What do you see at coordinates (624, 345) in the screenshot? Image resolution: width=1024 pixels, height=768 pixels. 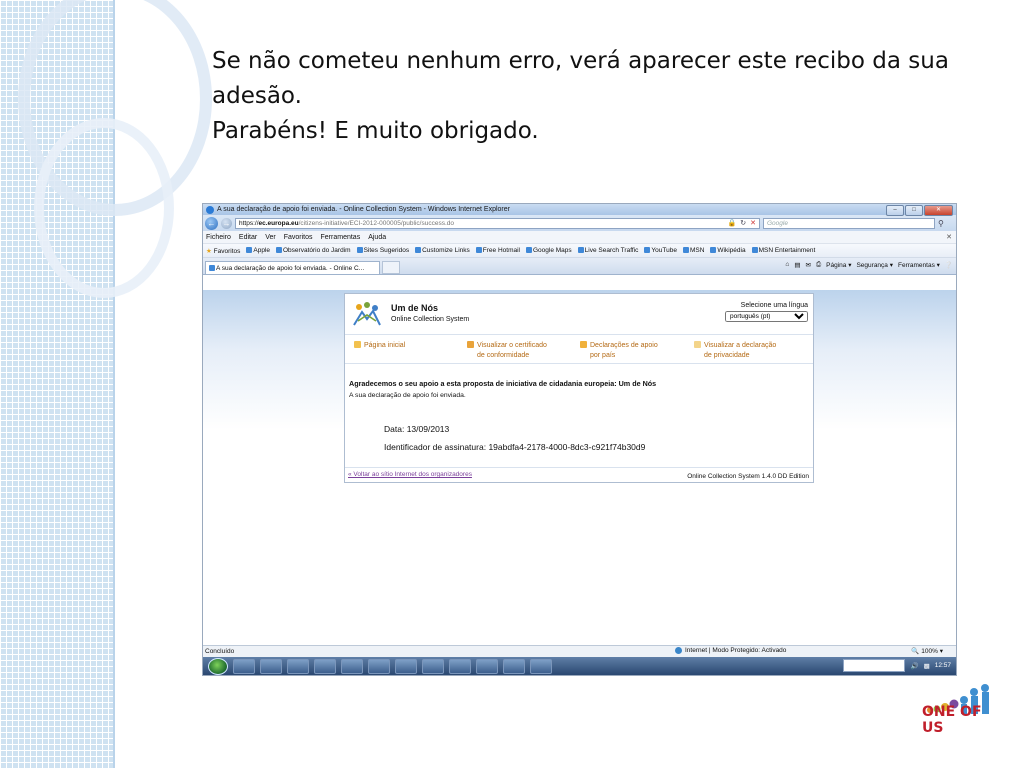 I see `nav-label: Declarações de apoio` at bounding box center [624, 345].